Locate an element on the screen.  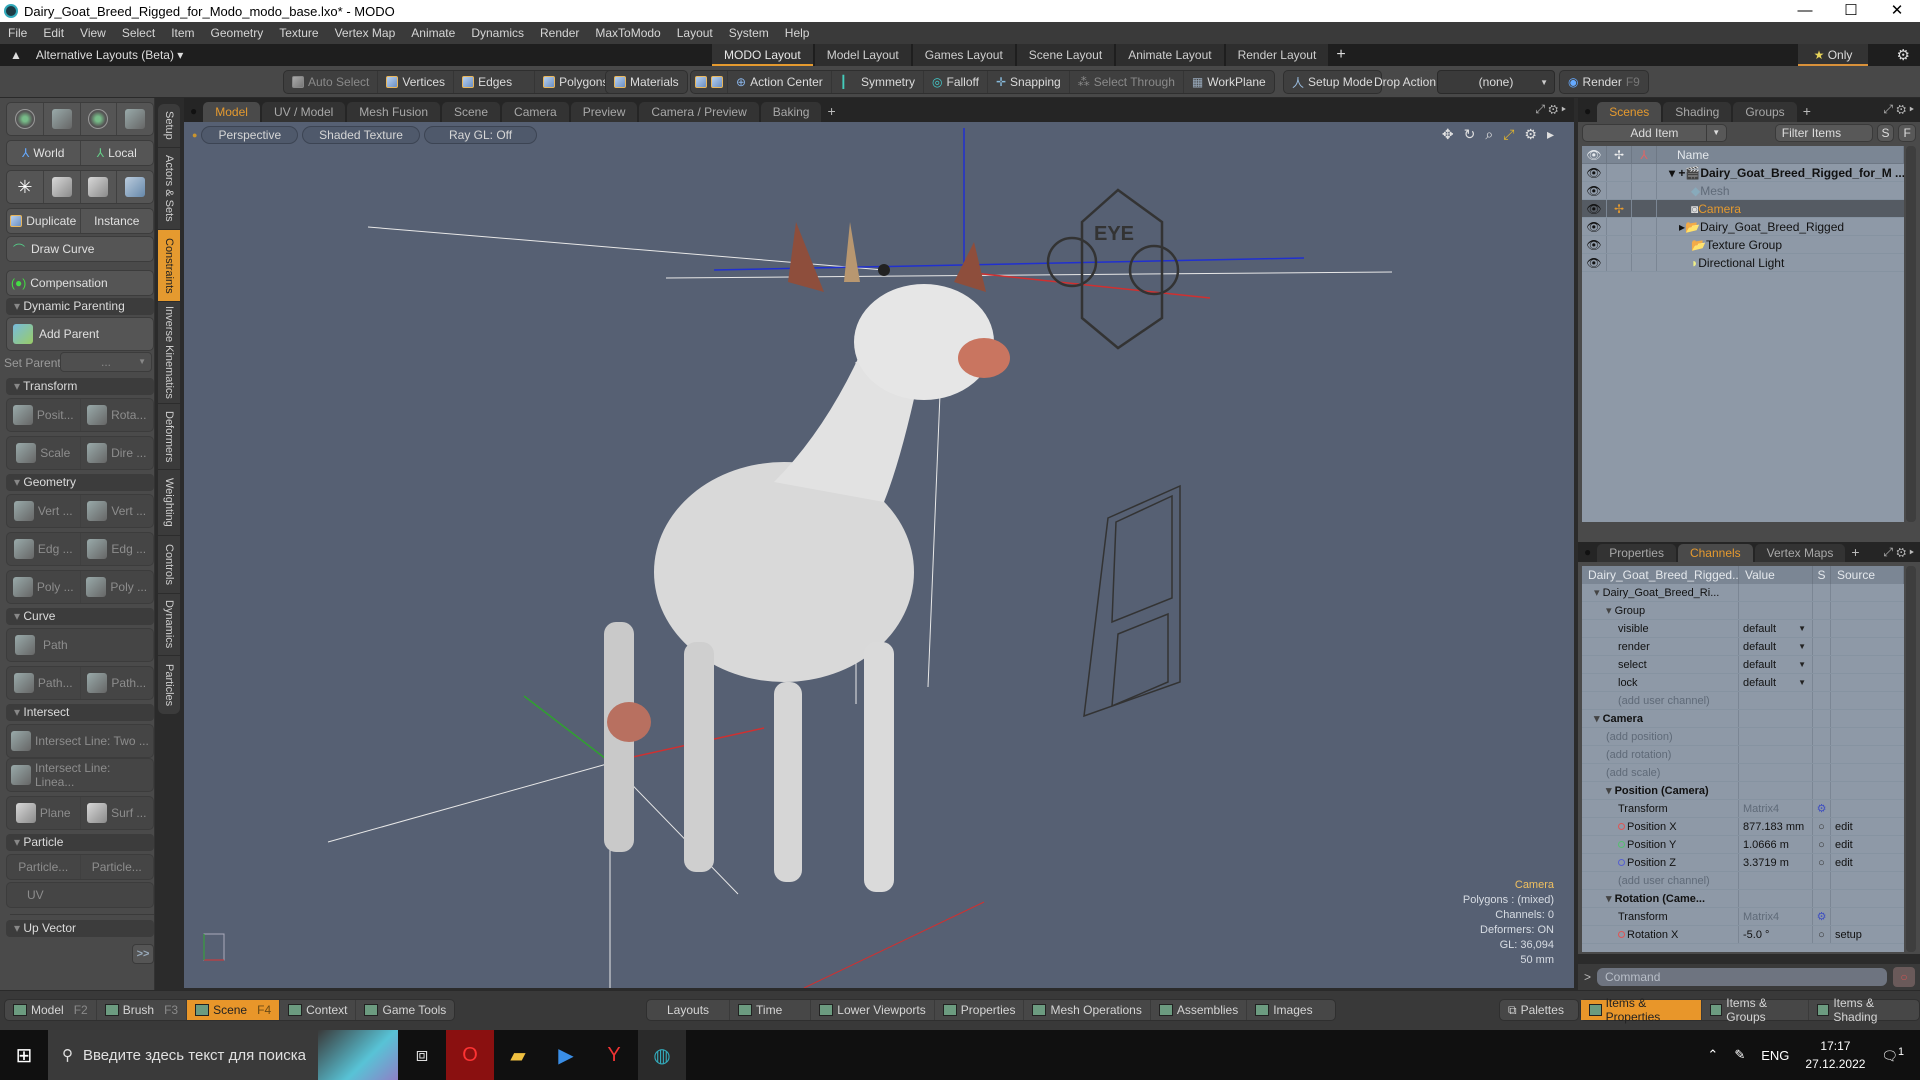
add-item-button: Add Item ▼ is located at coordinates (1654, 133).